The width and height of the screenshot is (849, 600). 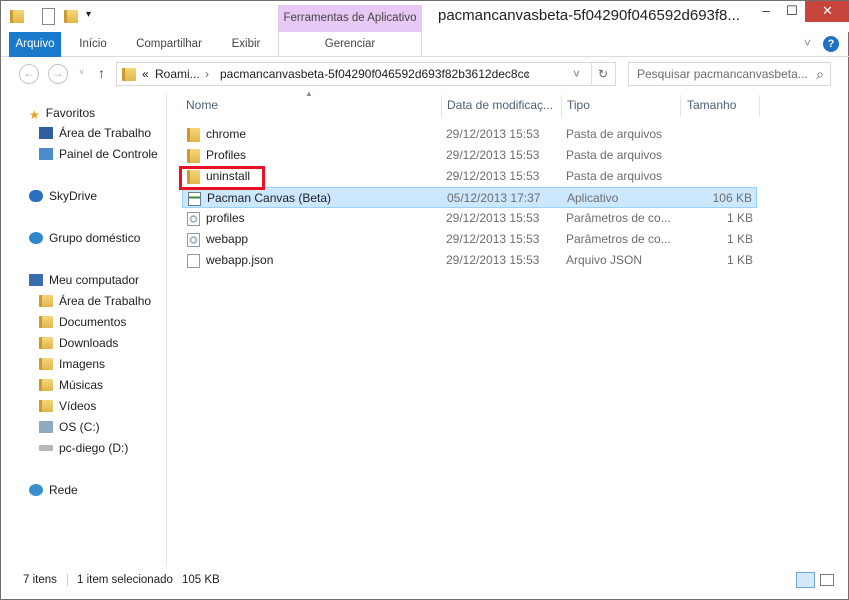 I want to click on file-name: webapp, so click(x=227, y=239).